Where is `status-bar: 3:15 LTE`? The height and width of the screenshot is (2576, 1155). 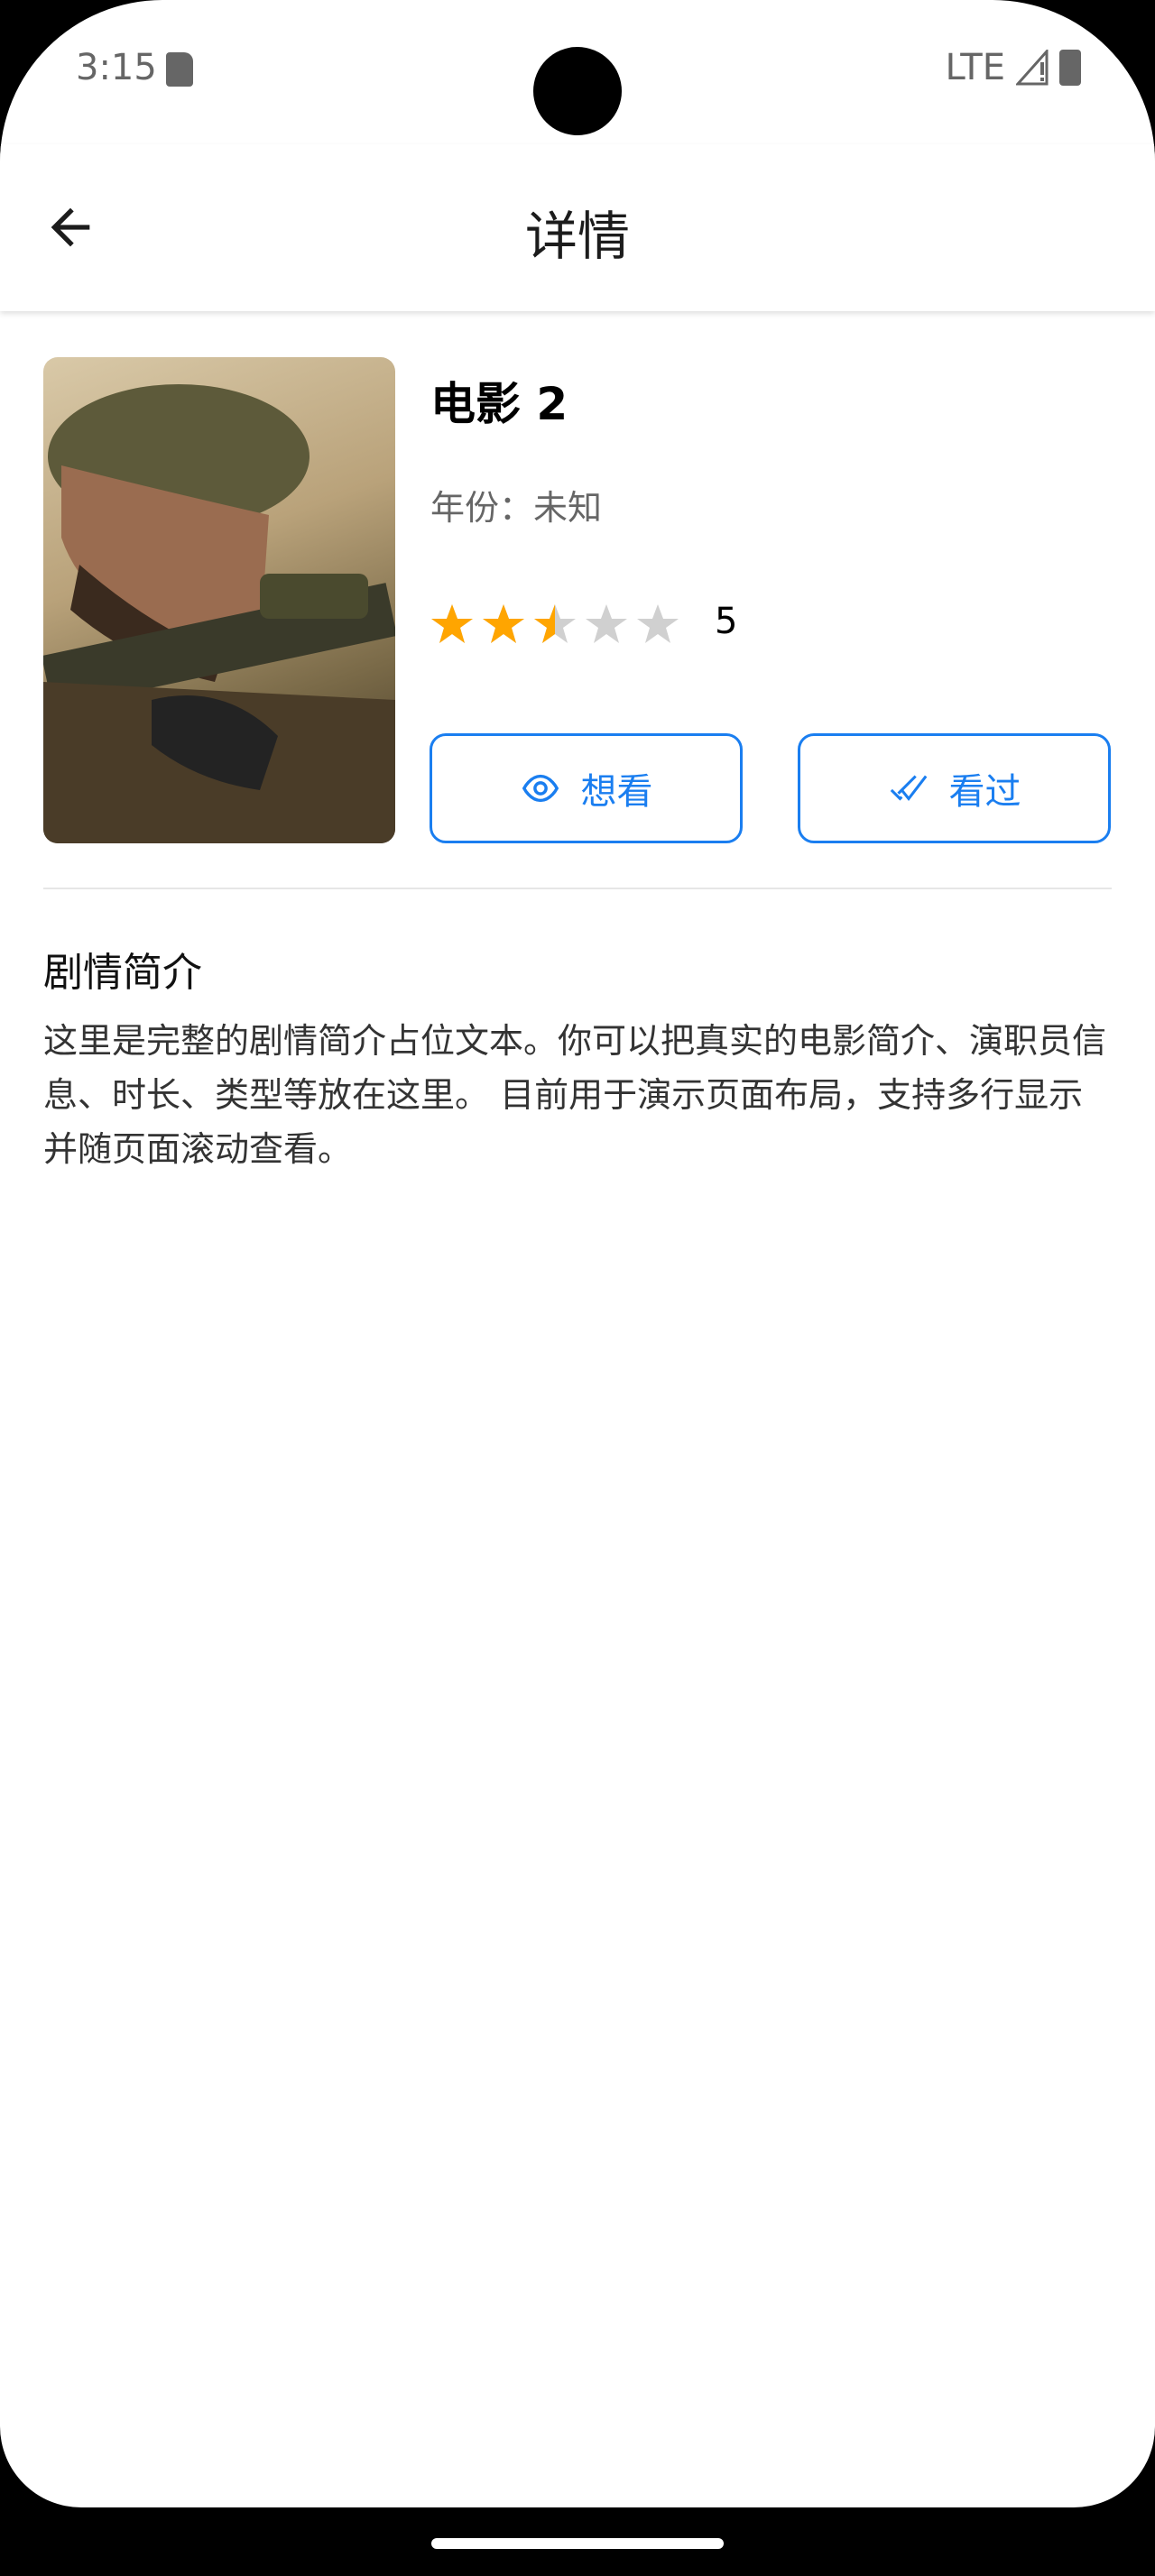
status-bar: 3:15 LTE is located at coordinates (577, 72).